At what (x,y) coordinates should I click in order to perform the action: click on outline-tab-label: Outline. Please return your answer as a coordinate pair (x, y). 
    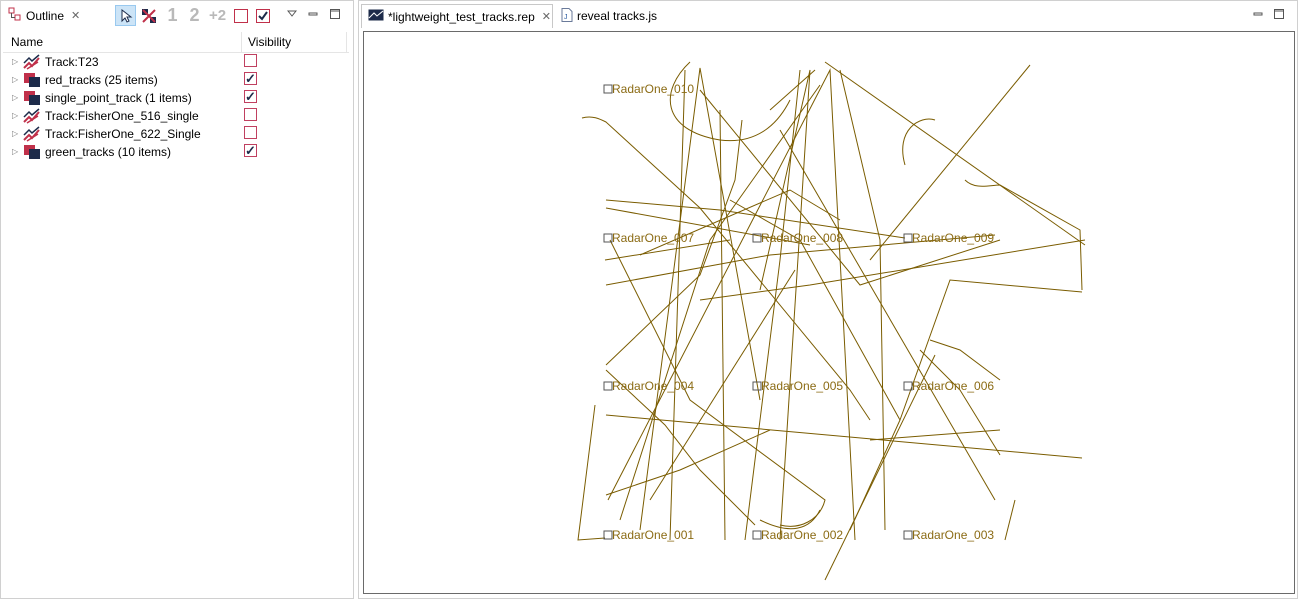
    Looking at the image, I should click on (45, 15).